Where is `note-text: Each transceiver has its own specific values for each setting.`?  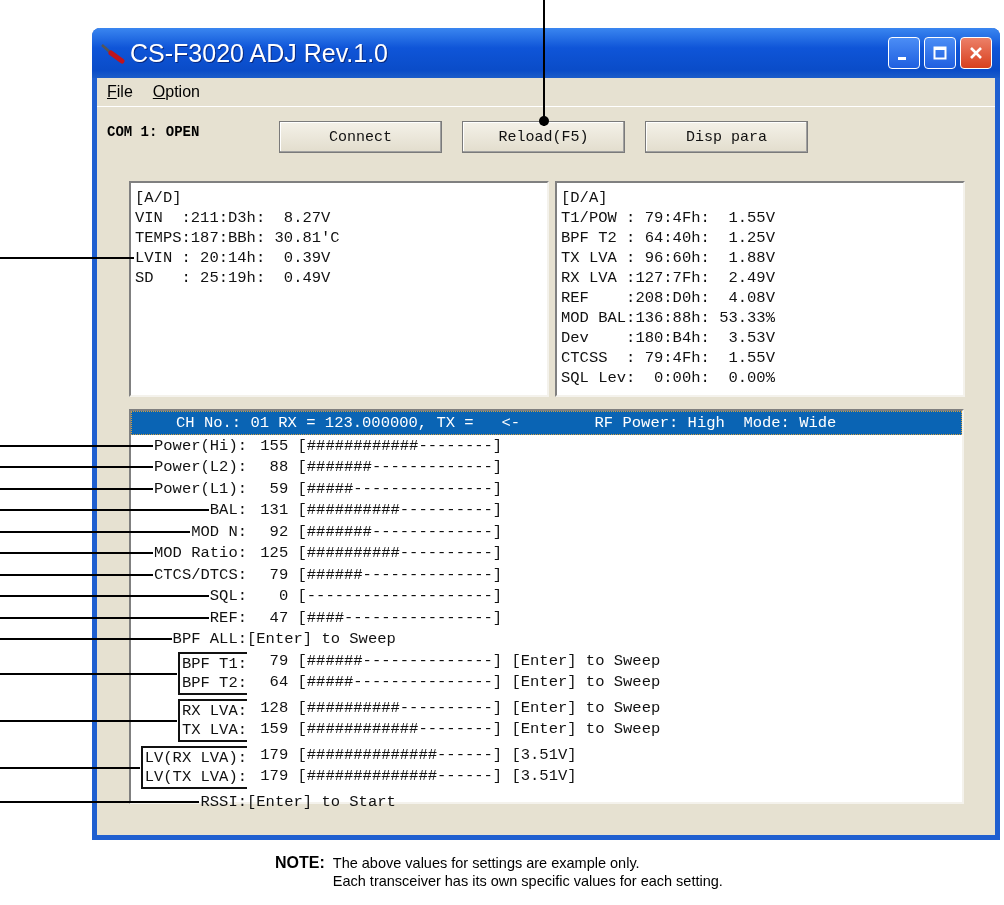 note-text: Each transceiver has its own specific values for each setting. is located at coordinates (527, 881).